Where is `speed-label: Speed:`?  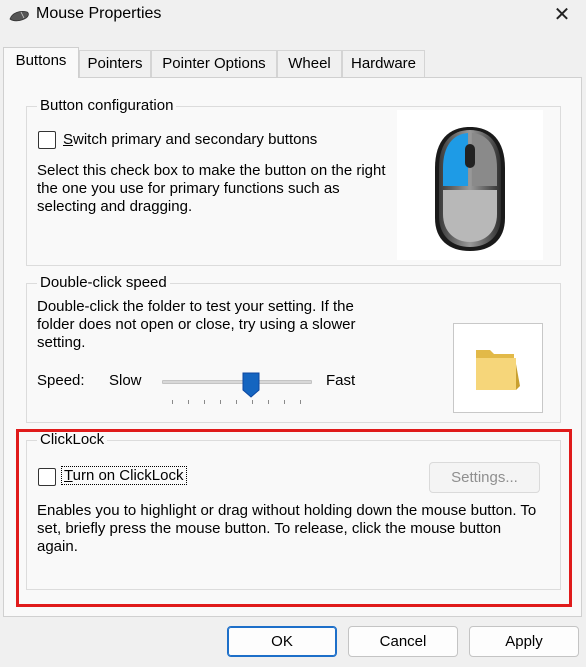 speed-label: Speed: is located at coordinates (61, 380).